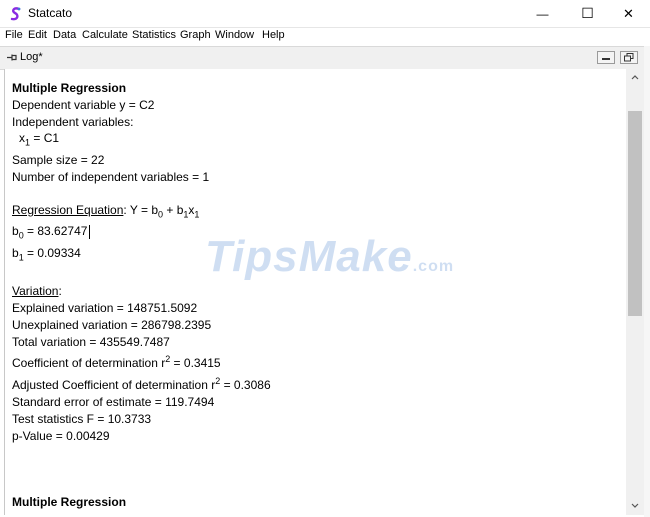 Image resolution: width=650 pixels, height=517 pixels. I want to click on log-window-titlebar: Log*, so click(325, 58).